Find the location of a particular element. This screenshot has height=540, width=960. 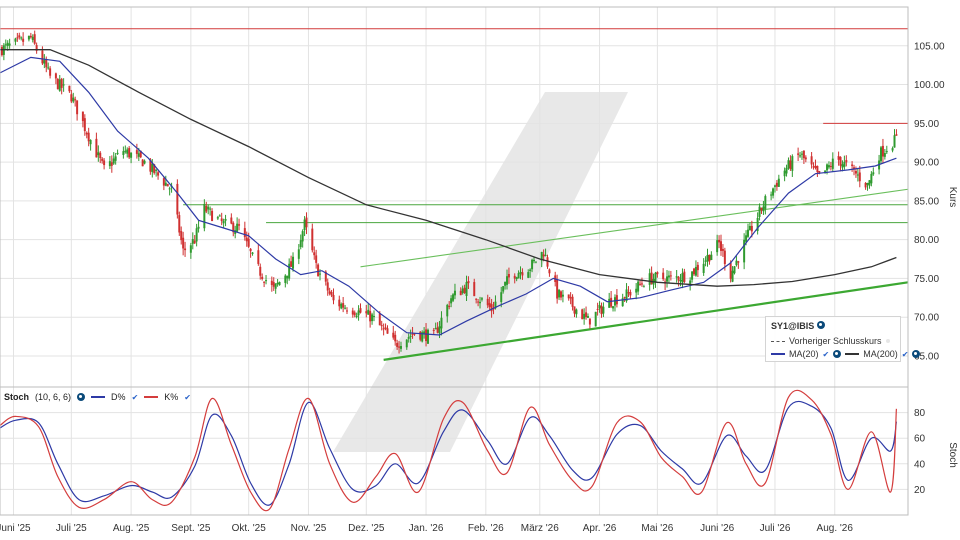

legend-instrument: SY1@IBIS is located at coordinates (793, 326).